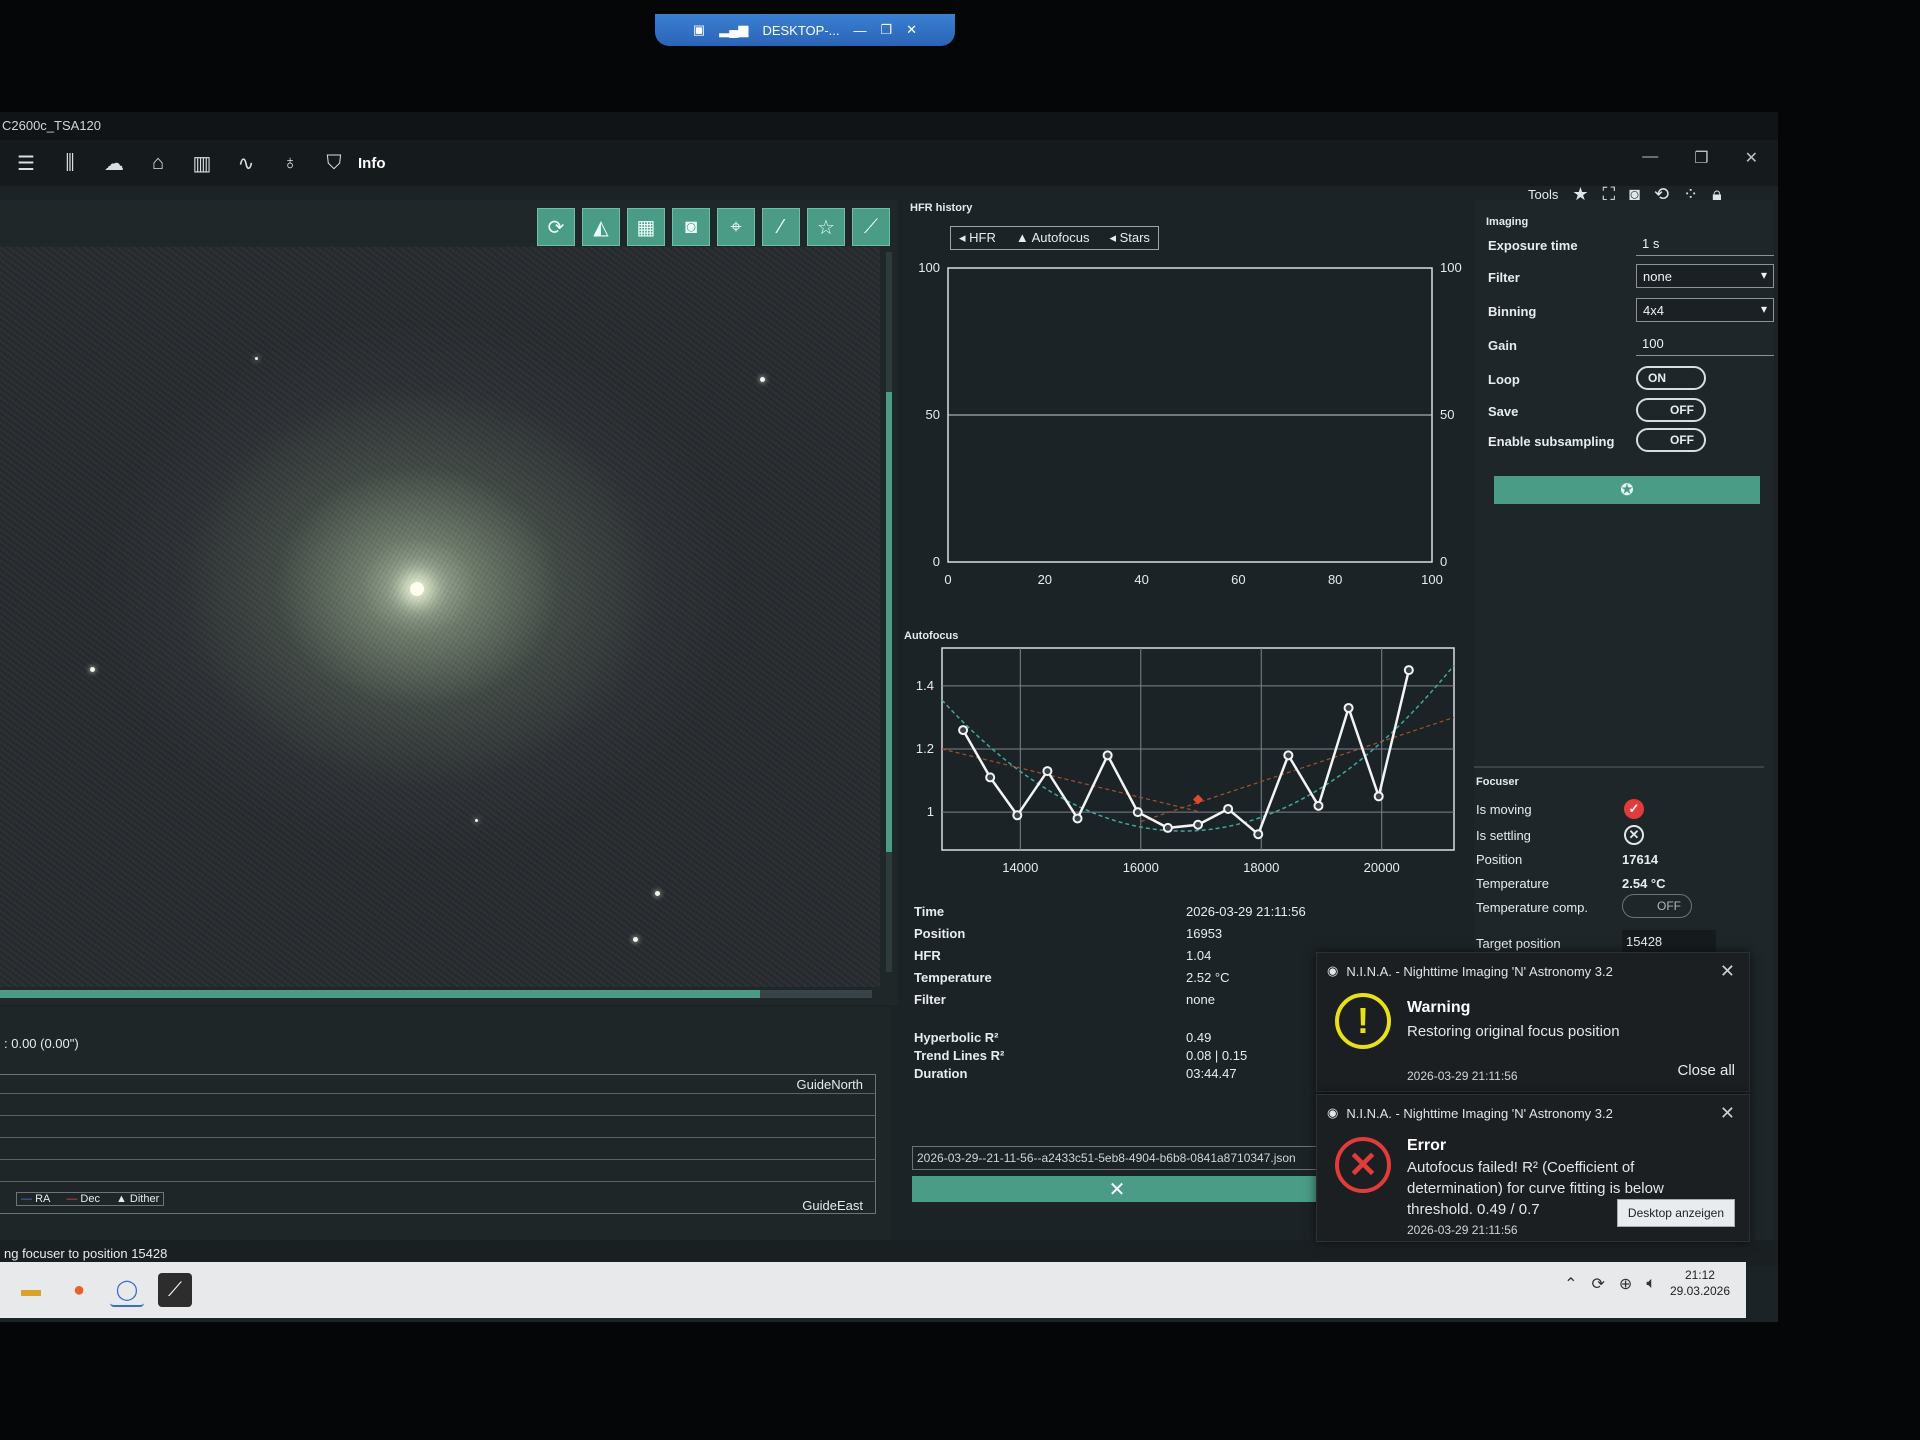 This screenshot has width=1920, height=1440. Describe the element at coordinates (1625, 1284) in the screenshot. I see `network-icon: ⊕` at that location.